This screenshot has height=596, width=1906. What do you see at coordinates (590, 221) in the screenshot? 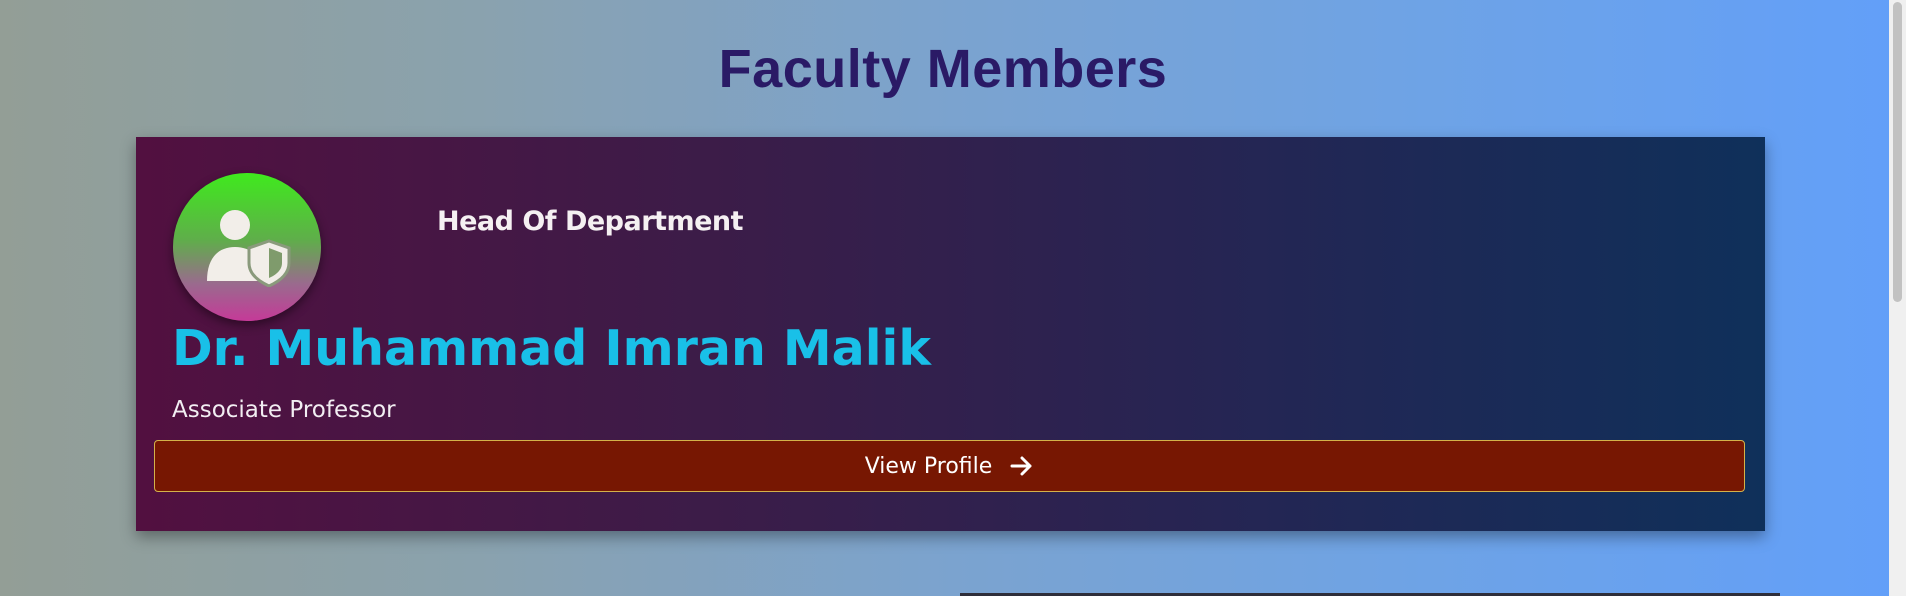
I see `role-label: Head Of Department` at bounding box center [590, 221].